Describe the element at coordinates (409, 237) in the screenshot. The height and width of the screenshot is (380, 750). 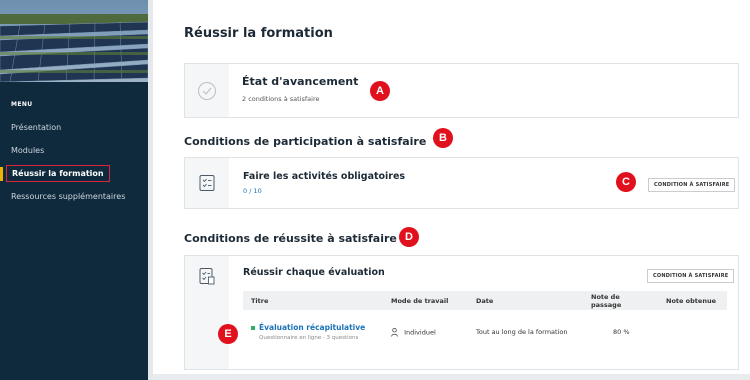
I see `annotation-marker-d: D` at that location.